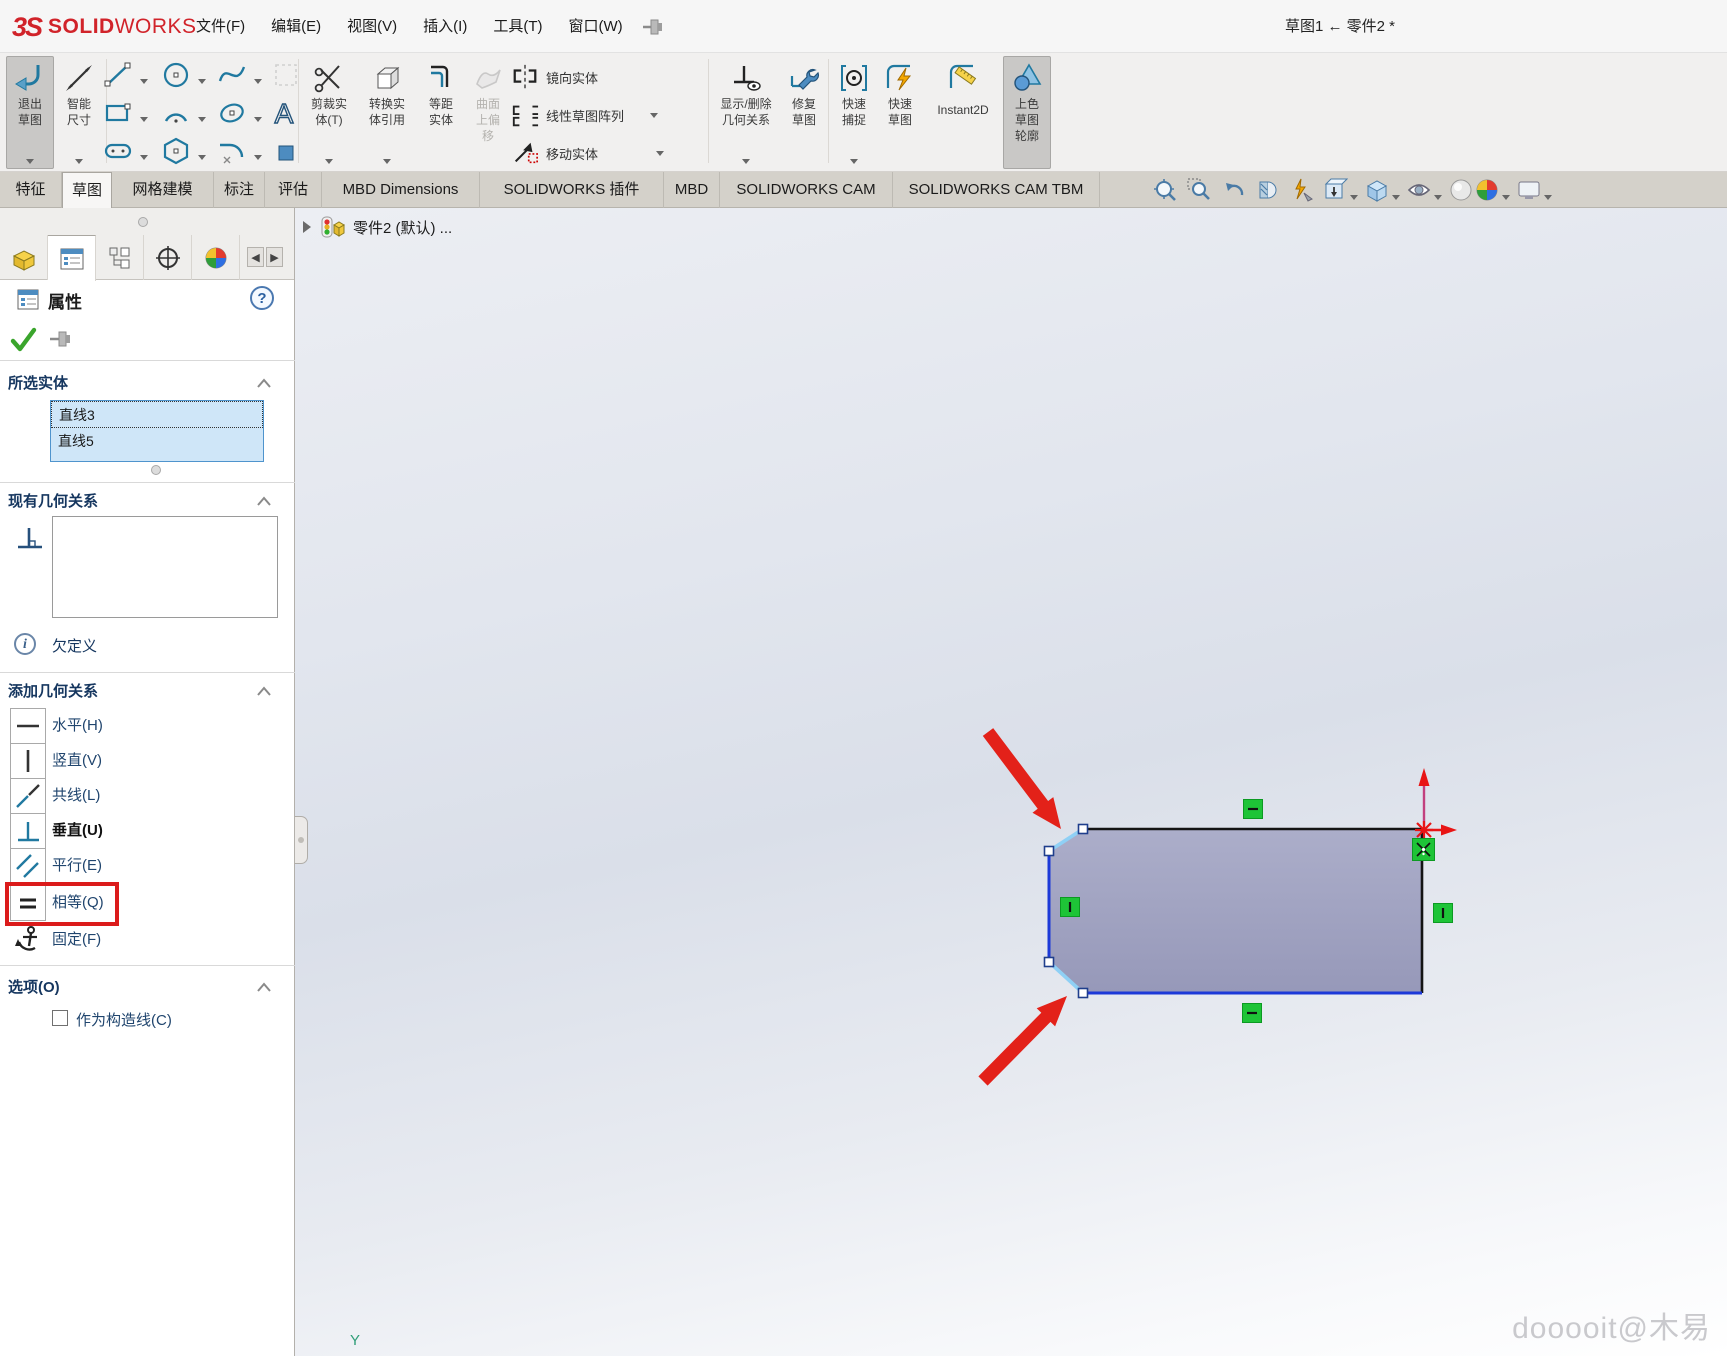  What do you see at coordinates (1487, 190) in the screenshot?
I see `apply-scene-icon` at bounding box center [1487, 190].